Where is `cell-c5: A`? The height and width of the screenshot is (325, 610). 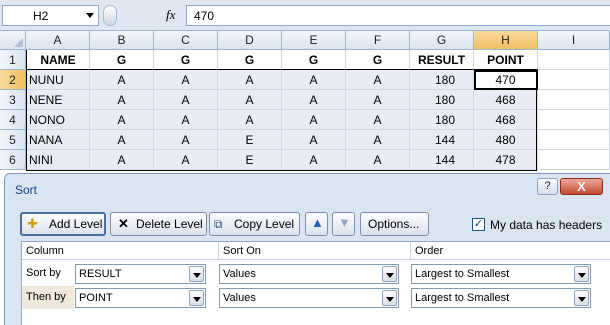 cell-c5: A is located at coordinates (186, 140).